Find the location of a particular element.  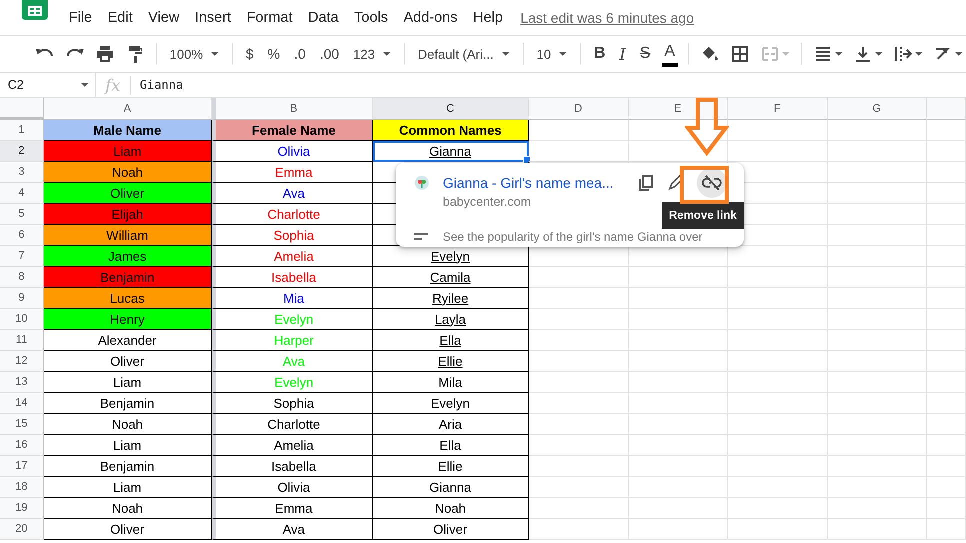

toolbar-dropdown: 123 is located at coordinates (372, 54).